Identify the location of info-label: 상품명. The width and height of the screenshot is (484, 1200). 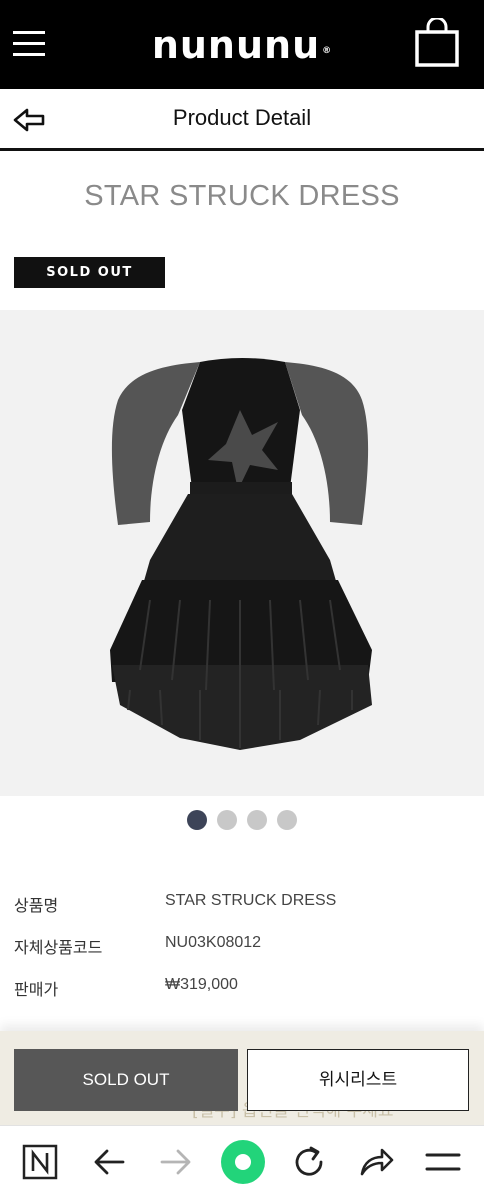
(36, 906).